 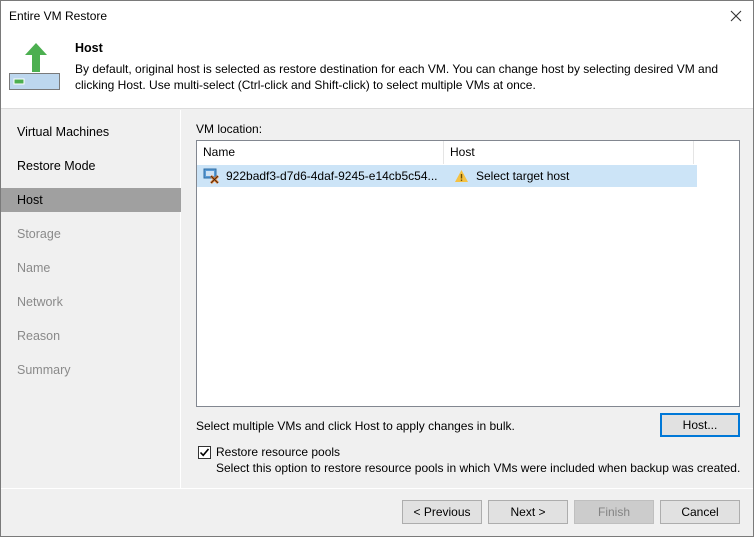 What do you see at coordinates (91, 132) in the screenshot?
I see `sidebar-item-virtual-machines: Virtual Machines` at bounding box center [91, 132].